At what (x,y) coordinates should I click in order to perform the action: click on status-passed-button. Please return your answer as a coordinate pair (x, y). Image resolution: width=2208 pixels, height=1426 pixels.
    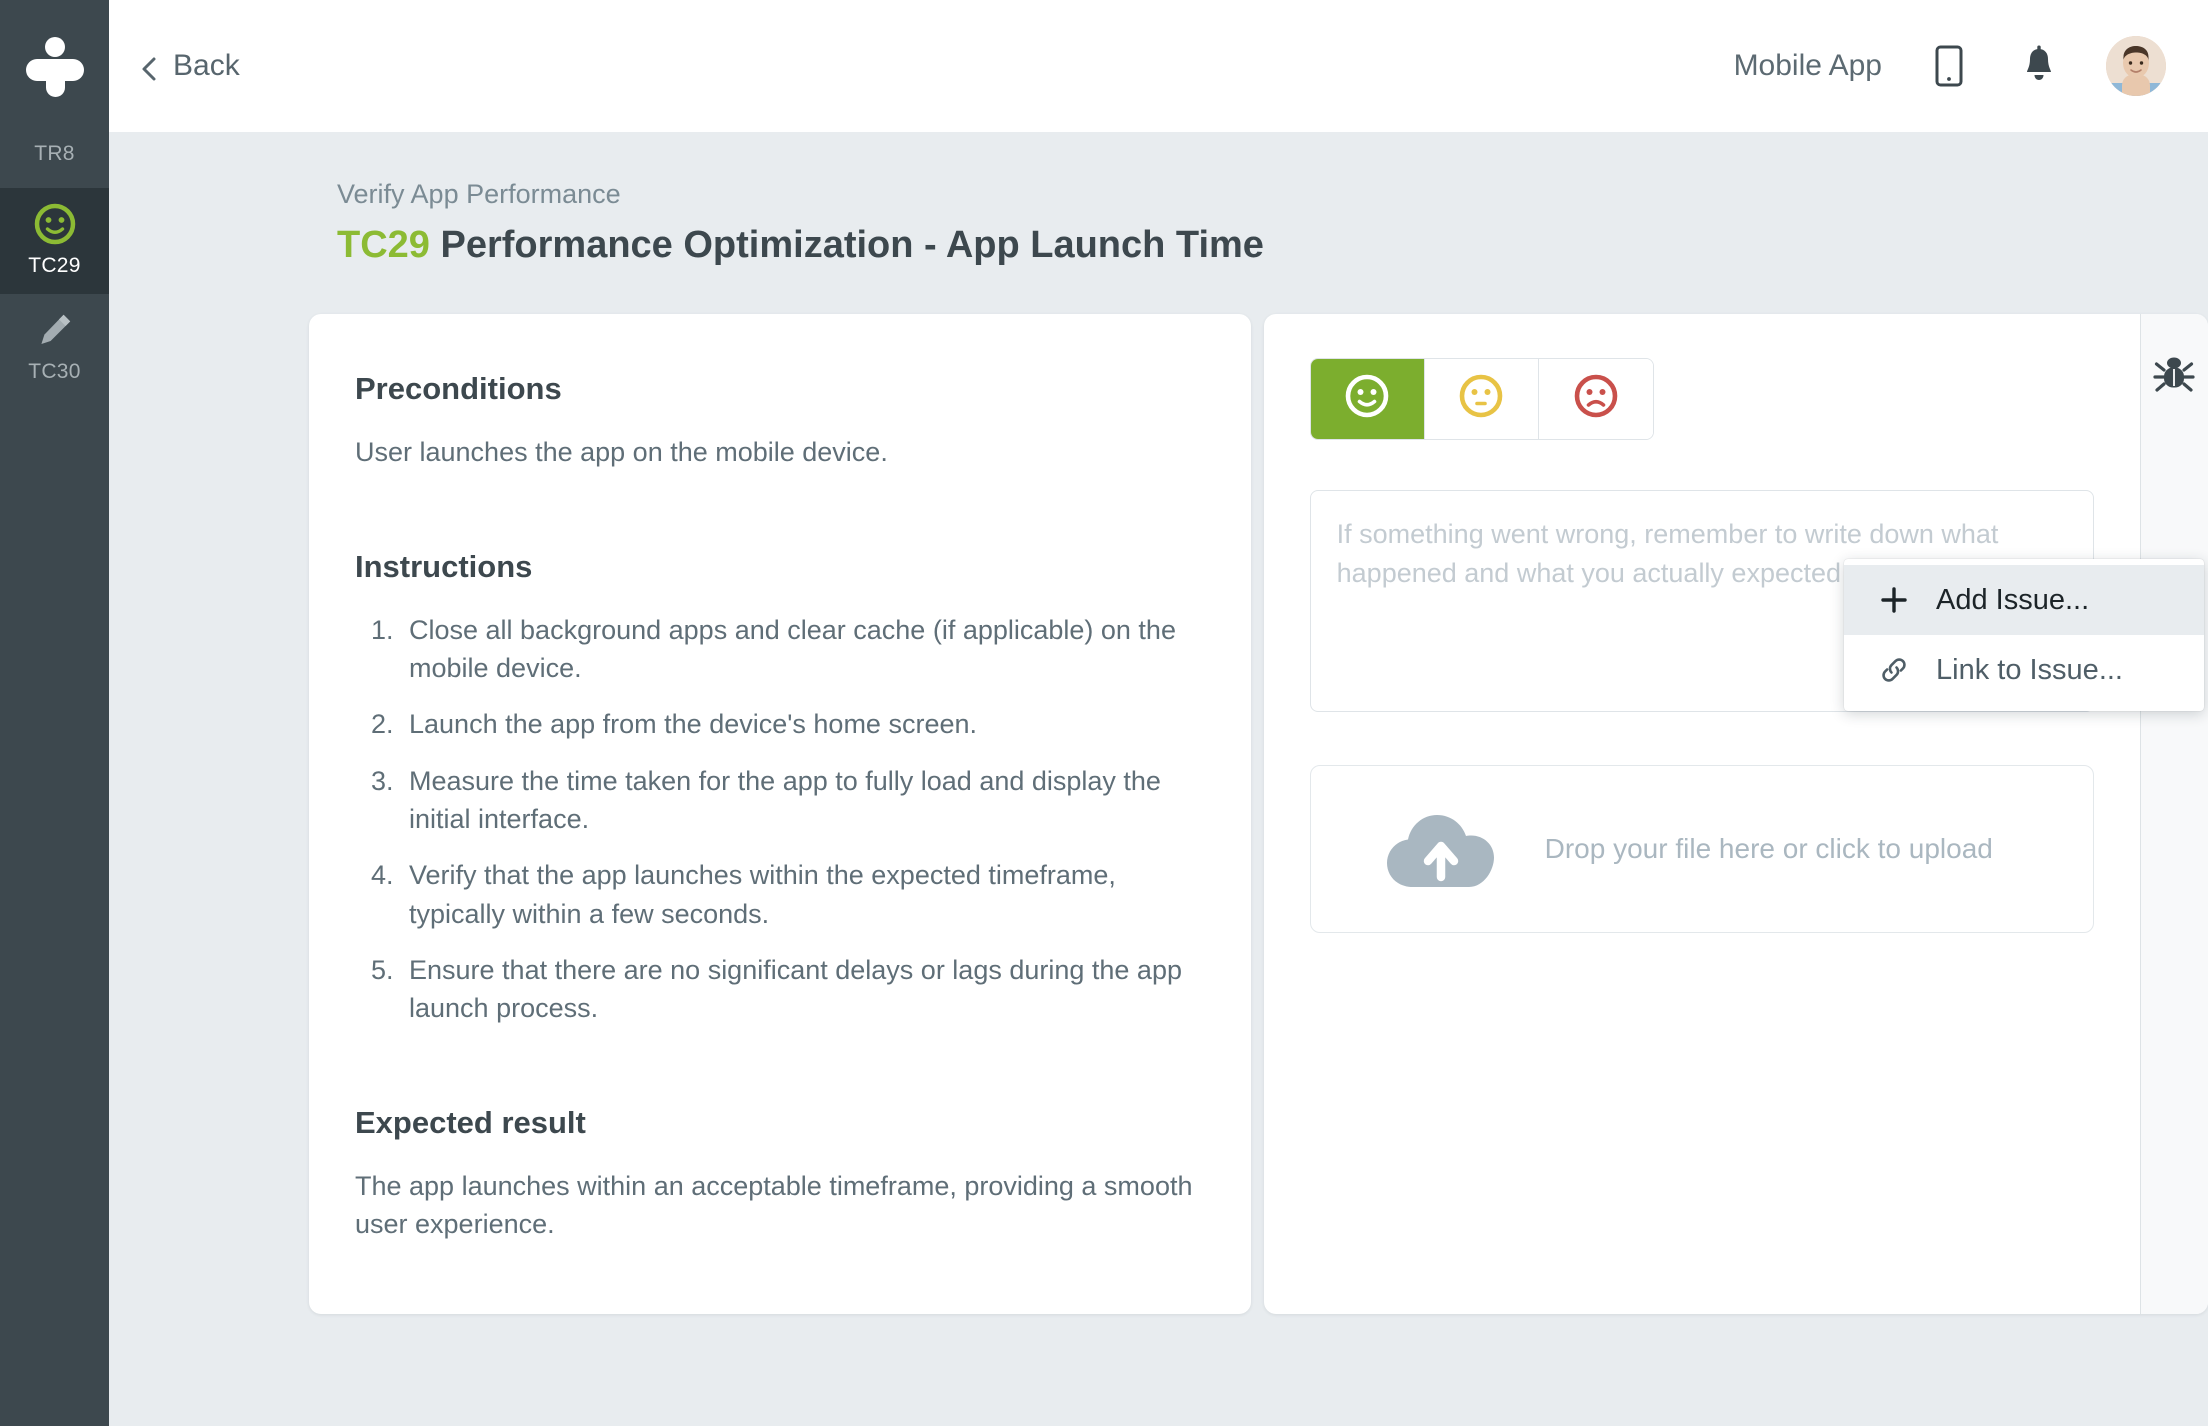
    Looking at the image, I should click on (1367, 398).